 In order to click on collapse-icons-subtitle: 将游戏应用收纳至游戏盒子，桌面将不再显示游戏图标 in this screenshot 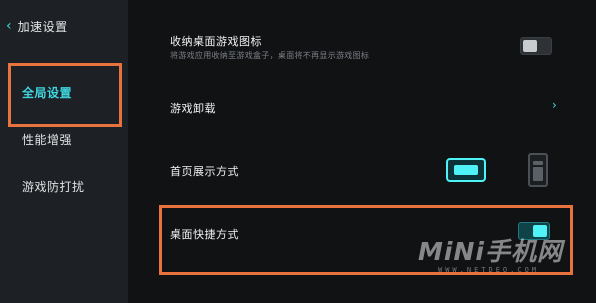, I will do `click(270, 55)`.